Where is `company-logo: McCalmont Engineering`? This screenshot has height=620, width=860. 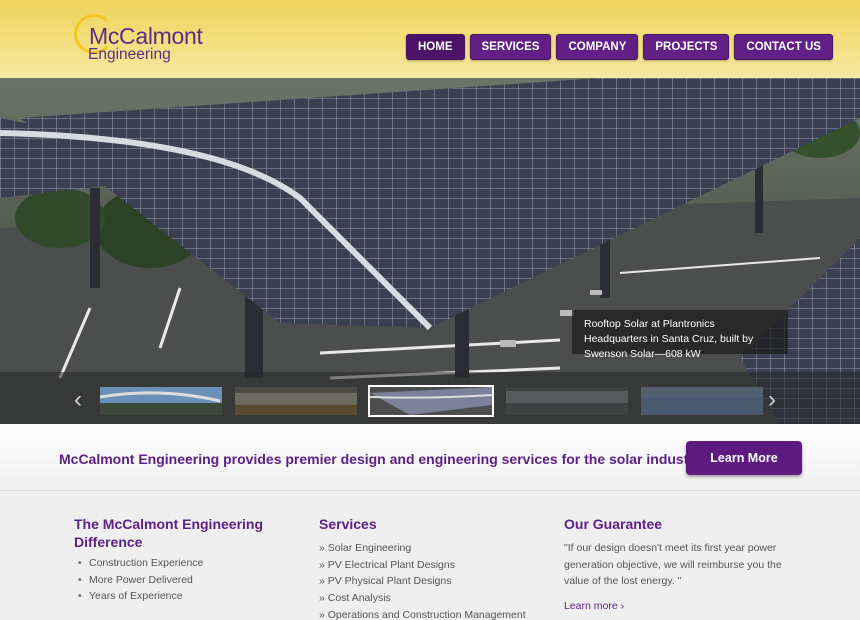
company-logo: McCalmont Engineering is located at coordinates (149, 37).